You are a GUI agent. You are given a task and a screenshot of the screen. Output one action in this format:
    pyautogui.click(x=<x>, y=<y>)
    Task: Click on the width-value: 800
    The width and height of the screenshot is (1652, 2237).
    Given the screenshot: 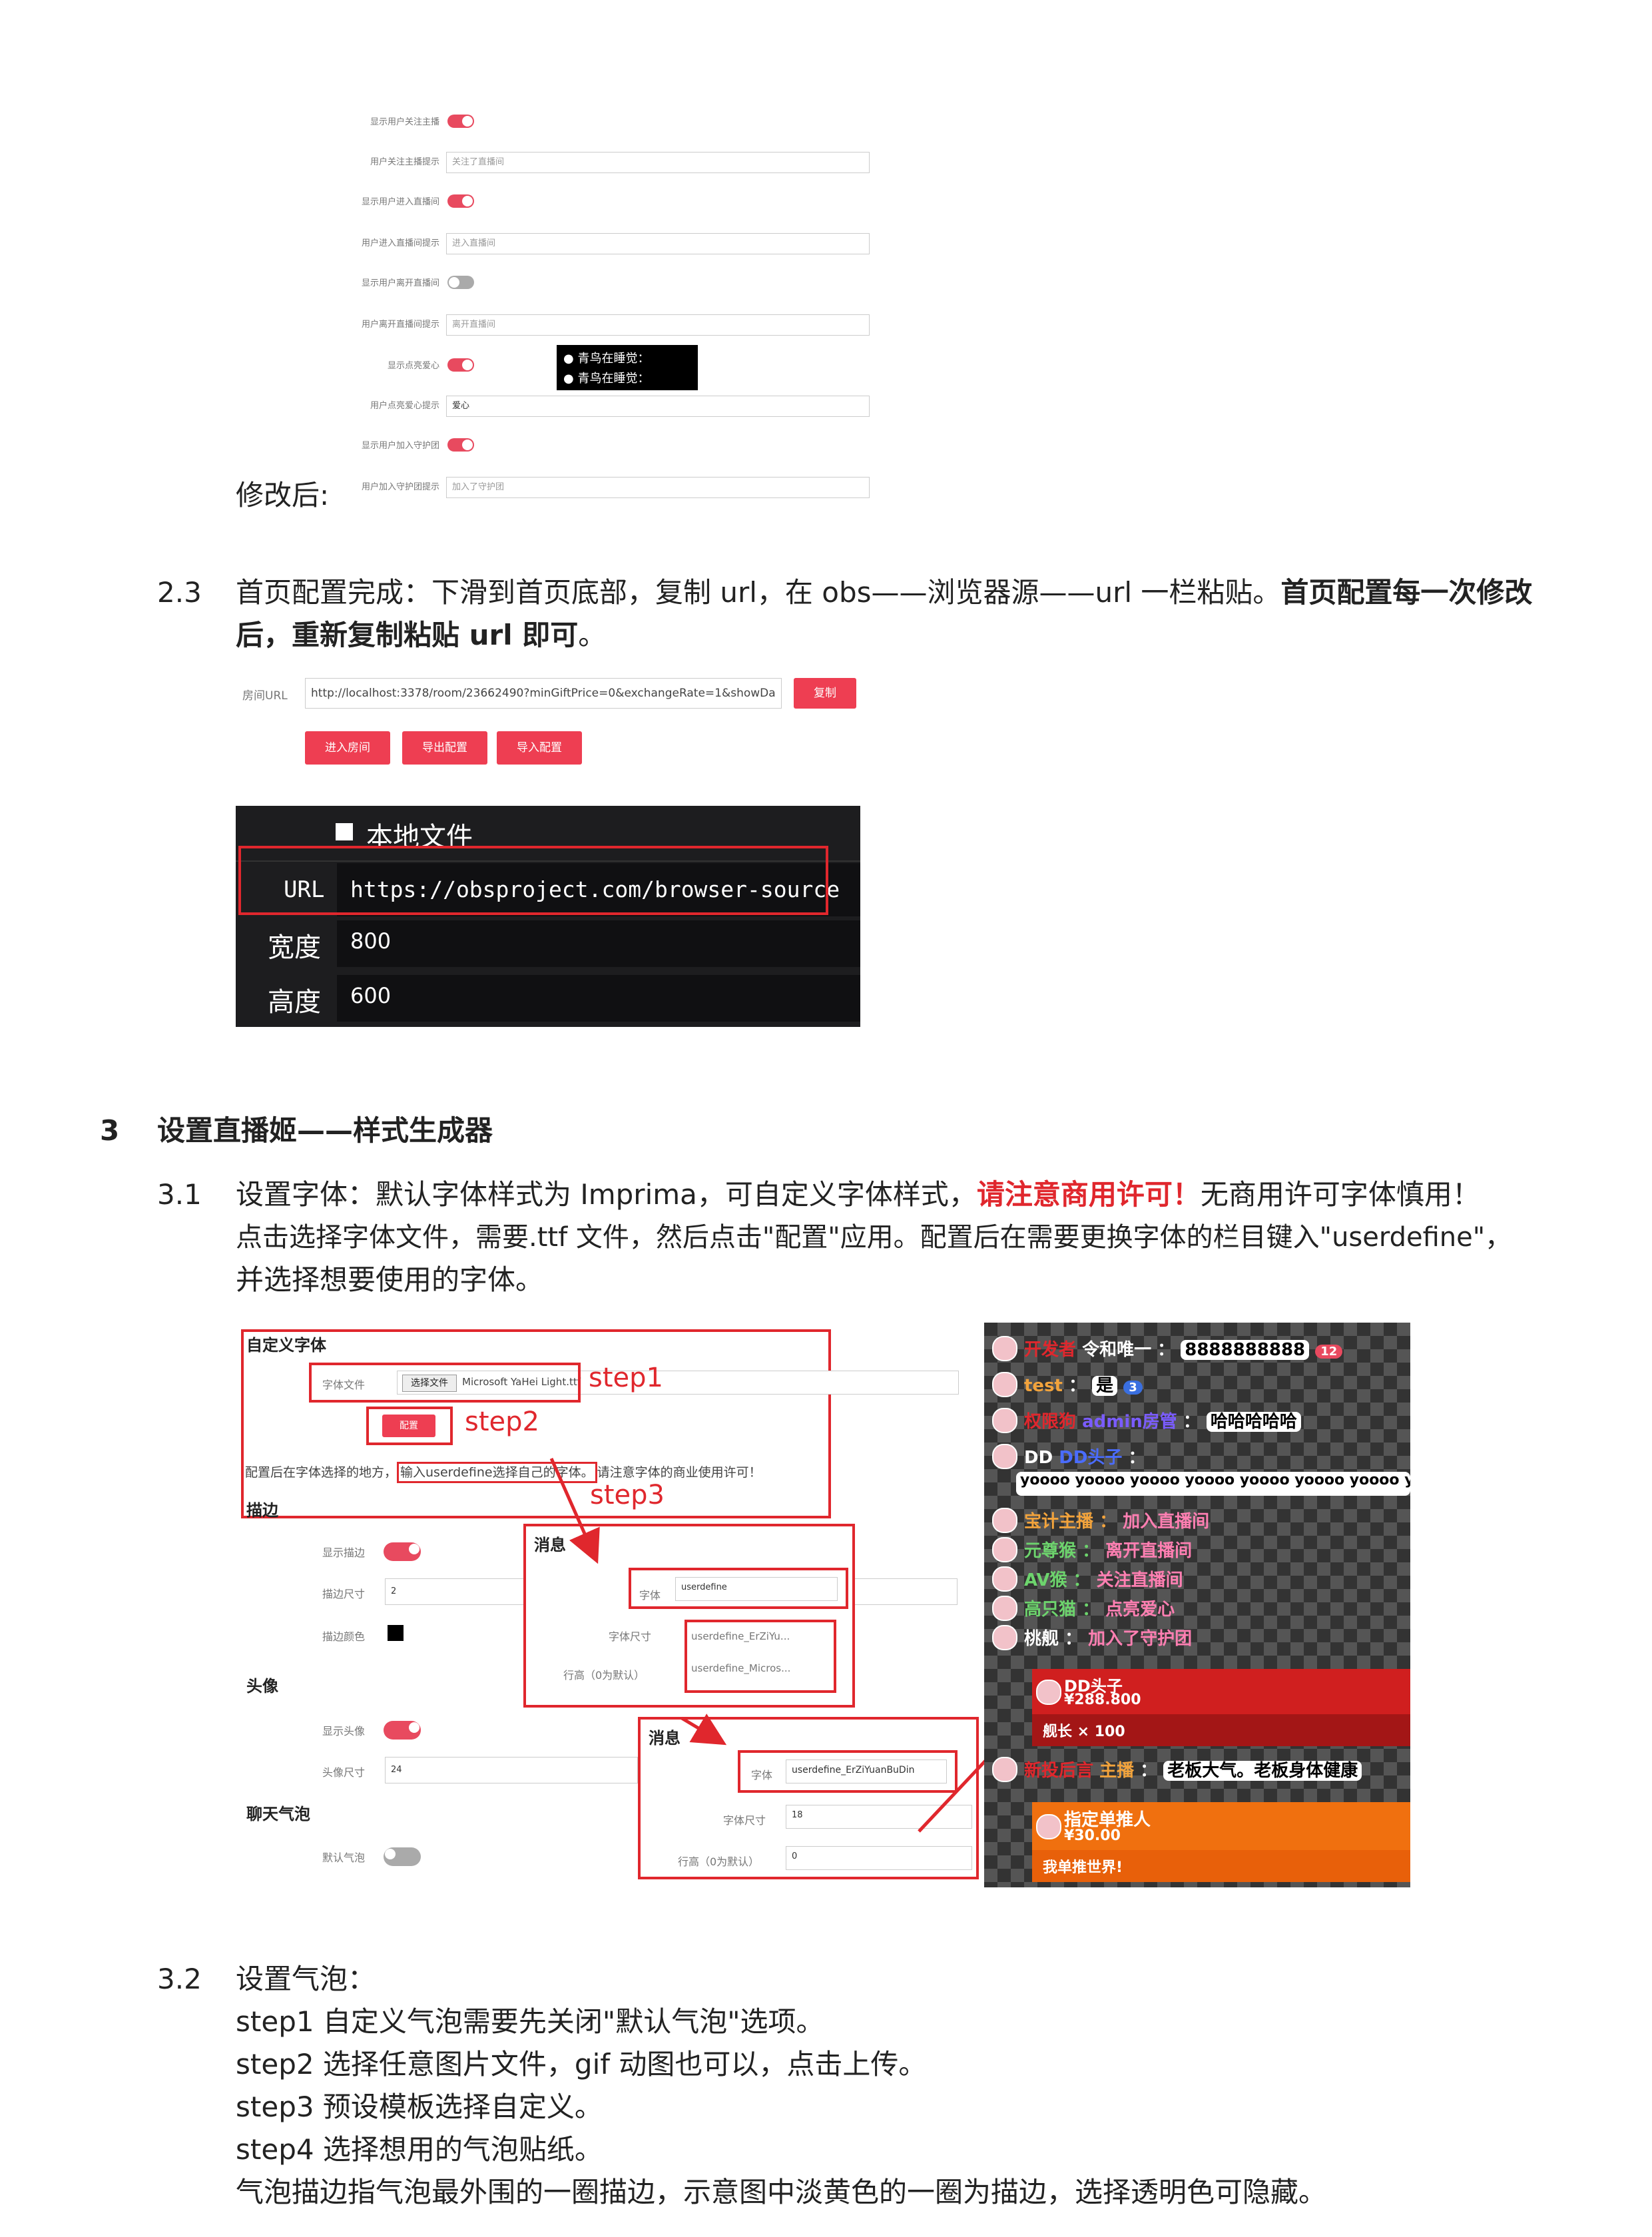 What is the action you would take?
    pyautogui.click(x=371, y=941)
    